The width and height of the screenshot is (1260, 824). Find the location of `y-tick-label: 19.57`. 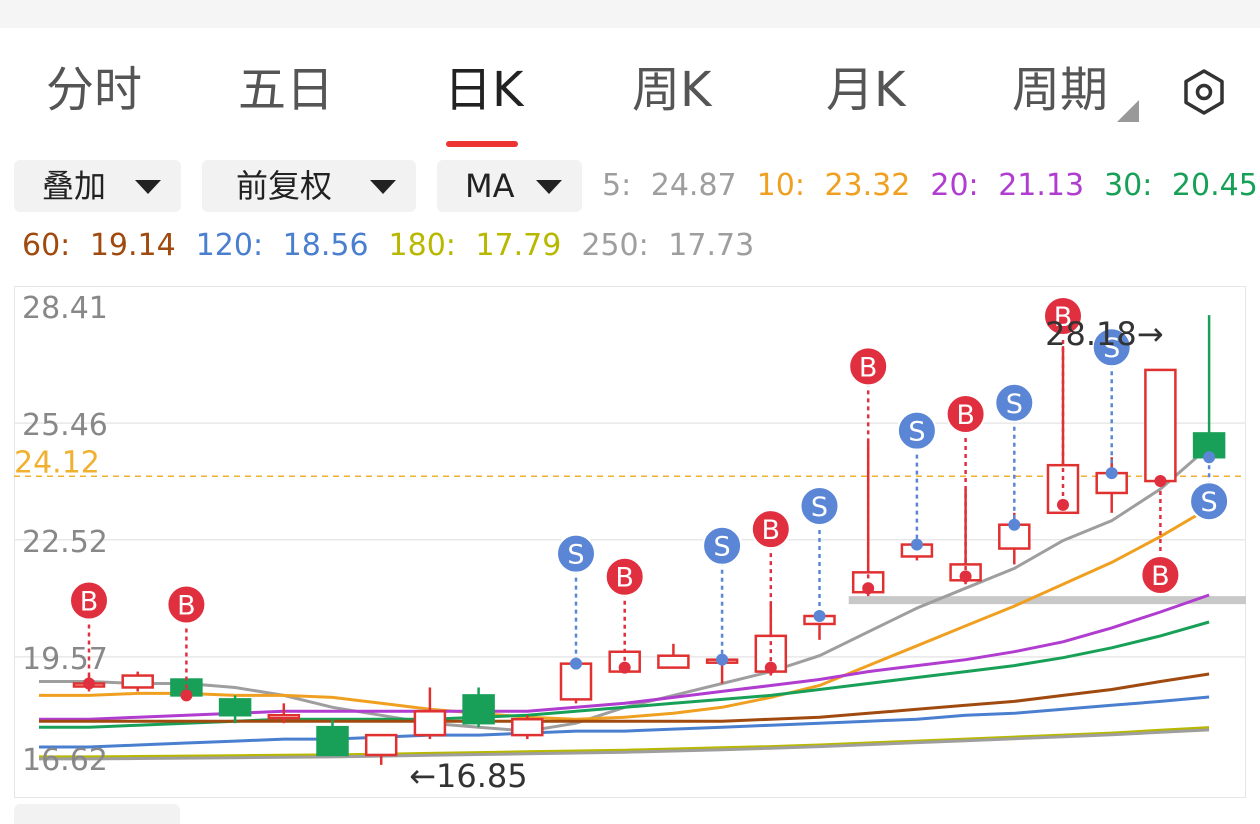

y-tick-label: 19.57 is located at coordinates (65, 659).